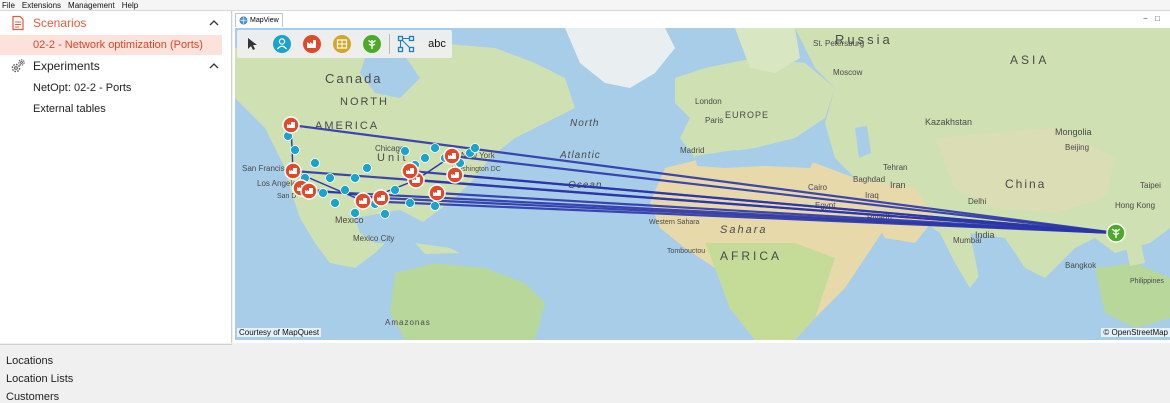  I want to click on map-label-beijing: Beijing, so click(1077, 147).